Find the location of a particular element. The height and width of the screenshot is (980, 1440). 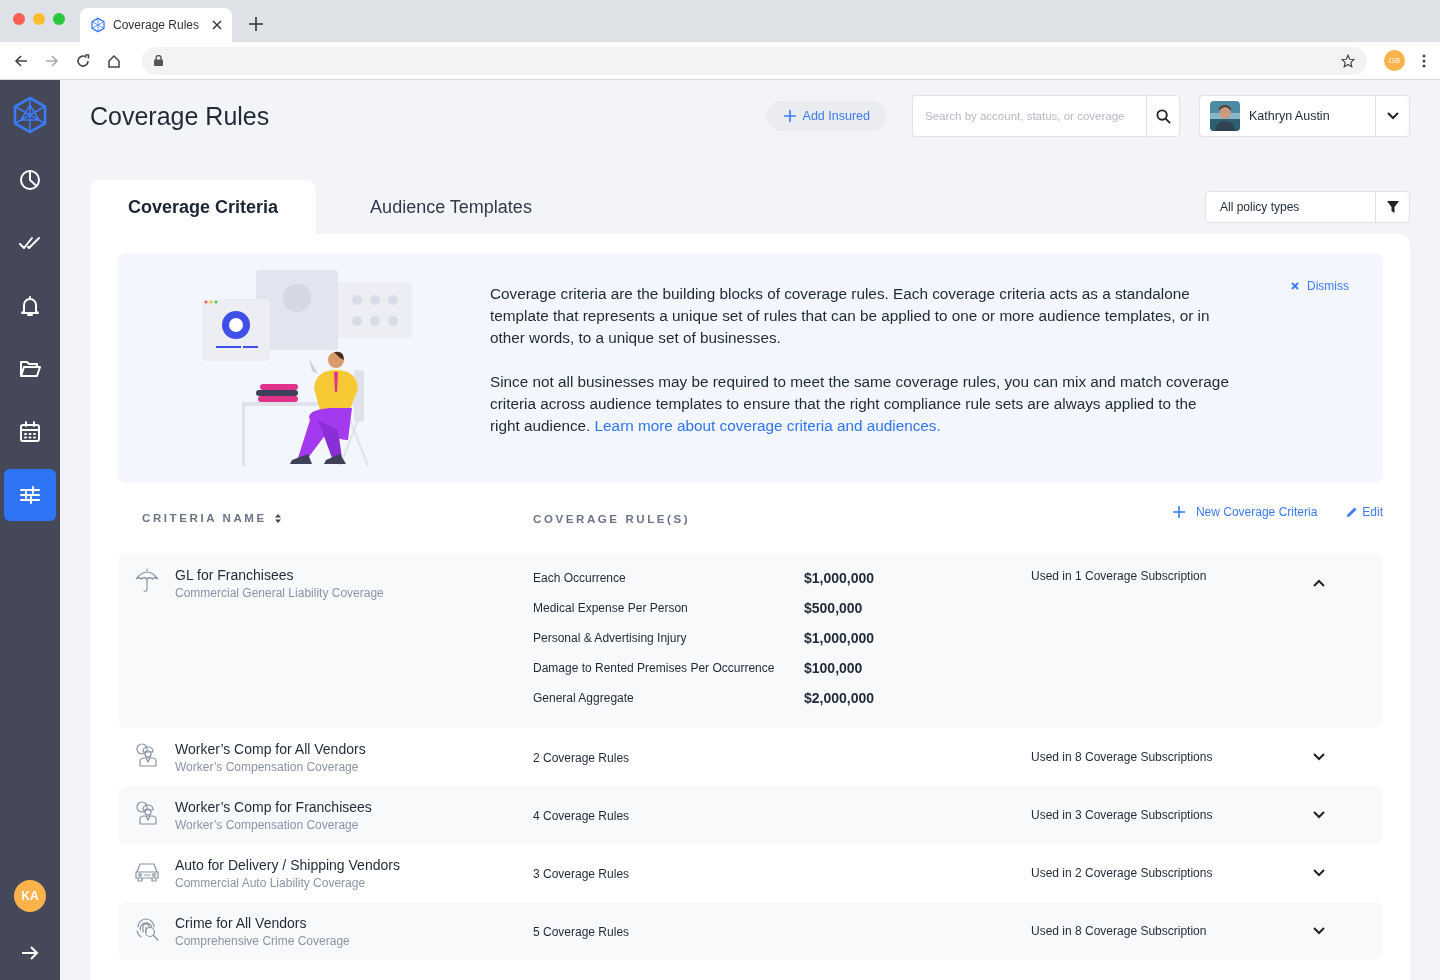

sort-icon is located at coordinates (277, 518).